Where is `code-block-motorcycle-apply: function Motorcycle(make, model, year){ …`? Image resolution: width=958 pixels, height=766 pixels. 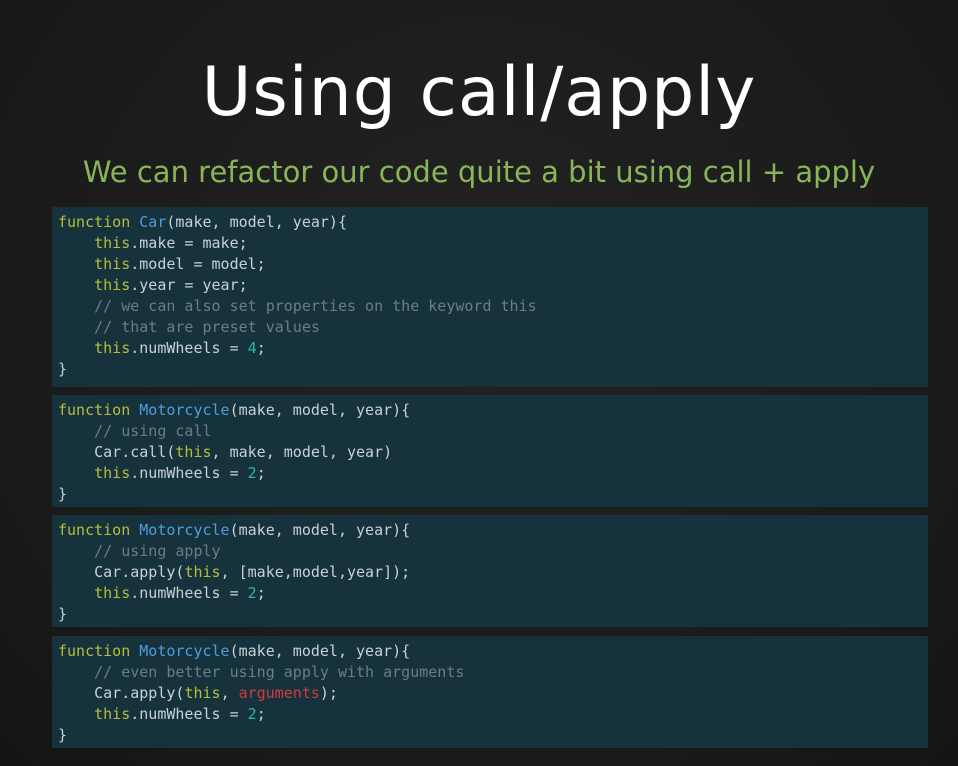
code-block-motorcycle-apply: function Motorcycle(make, model, year){ … is located at coordinates (490, 571).